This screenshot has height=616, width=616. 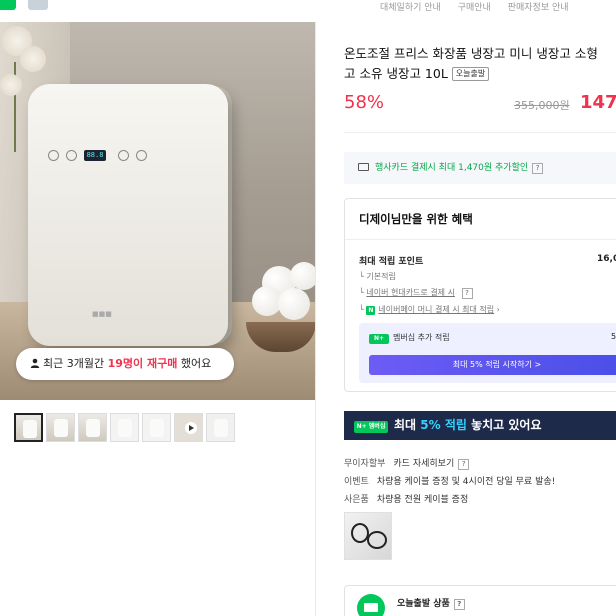 I want to click on membership-label-row: N+ 멤버십 추가 적립, so click(x=409, y=338).